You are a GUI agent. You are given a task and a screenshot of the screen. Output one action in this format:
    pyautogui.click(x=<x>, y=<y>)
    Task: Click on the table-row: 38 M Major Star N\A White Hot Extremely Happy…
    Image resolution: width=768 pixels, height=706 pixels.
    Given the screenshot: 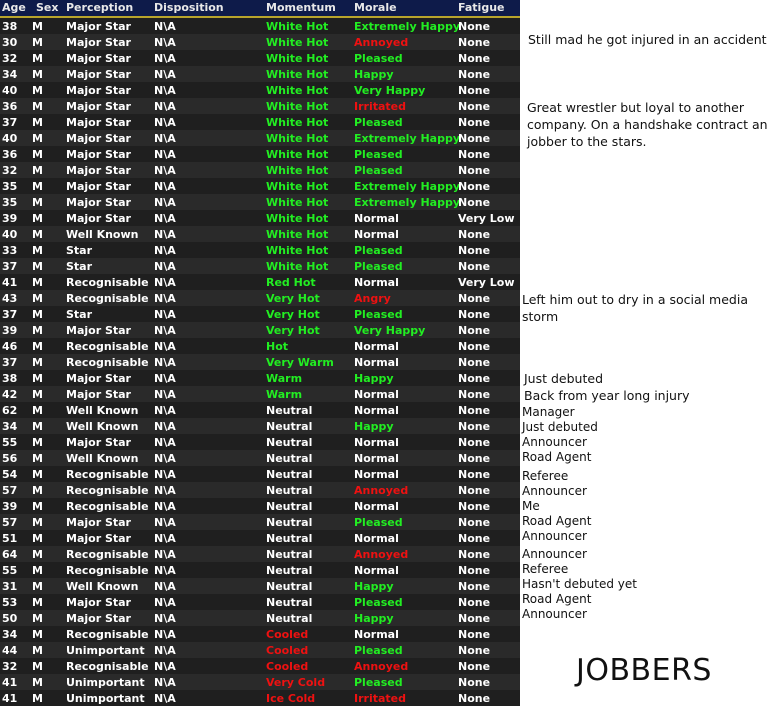 What is the action you would take?
    pyautogui.click(x=260, y=26)
    